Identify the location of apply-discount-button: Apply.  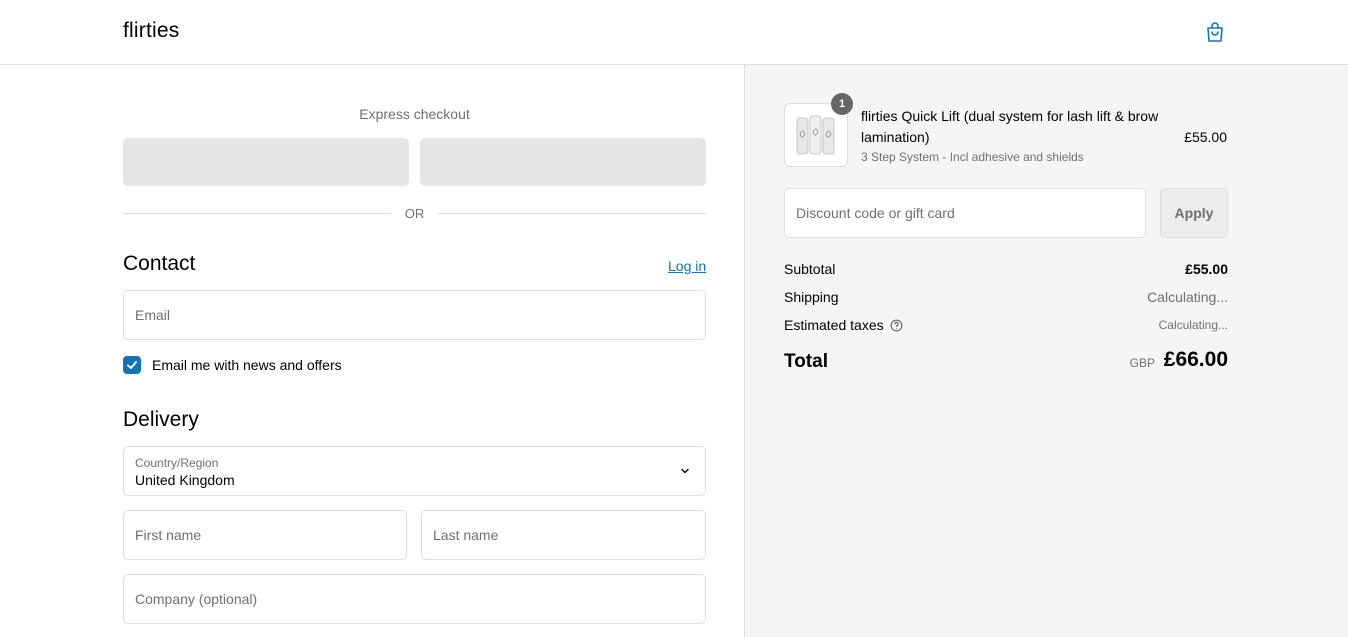
(1194, 213).